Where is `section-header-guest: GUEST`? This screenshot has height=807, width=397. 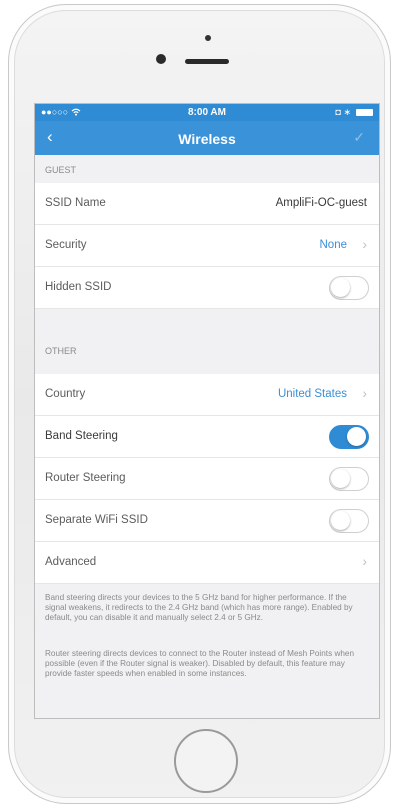
section-header-guest: GUEST is located at coordinates (207, 169).